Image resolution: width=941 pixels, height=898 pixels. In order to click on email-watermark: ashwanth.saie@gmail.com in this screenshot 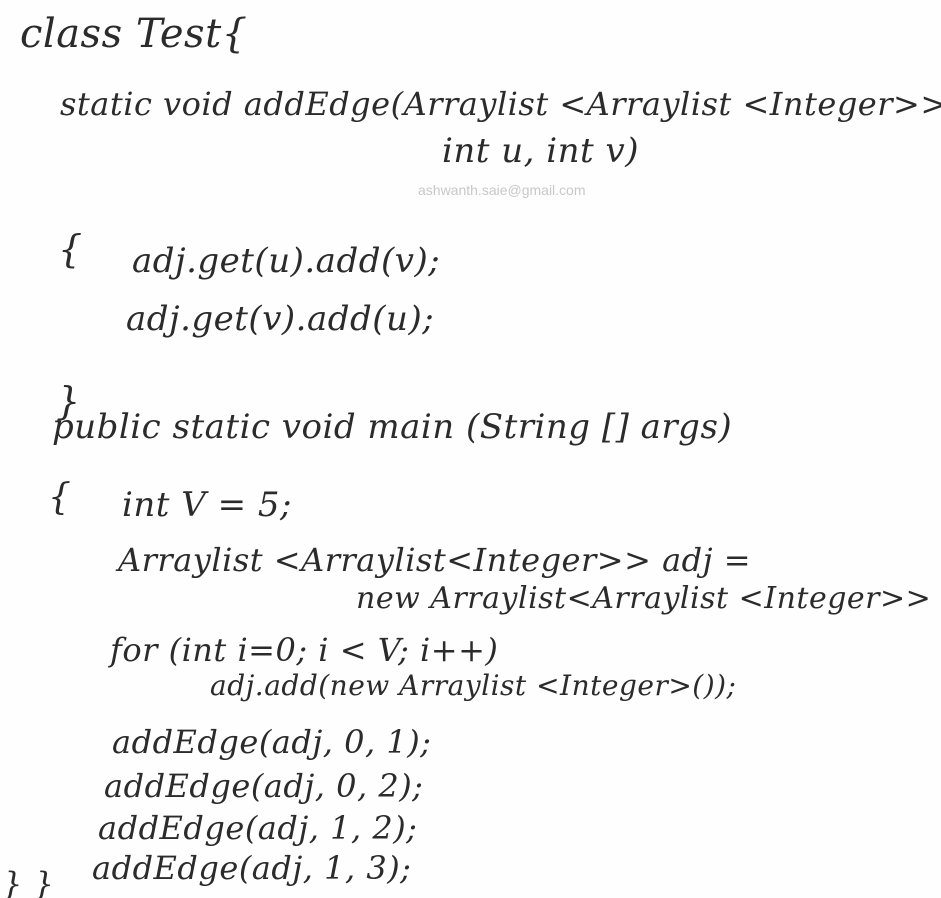, I will do `click(502, 190)`.